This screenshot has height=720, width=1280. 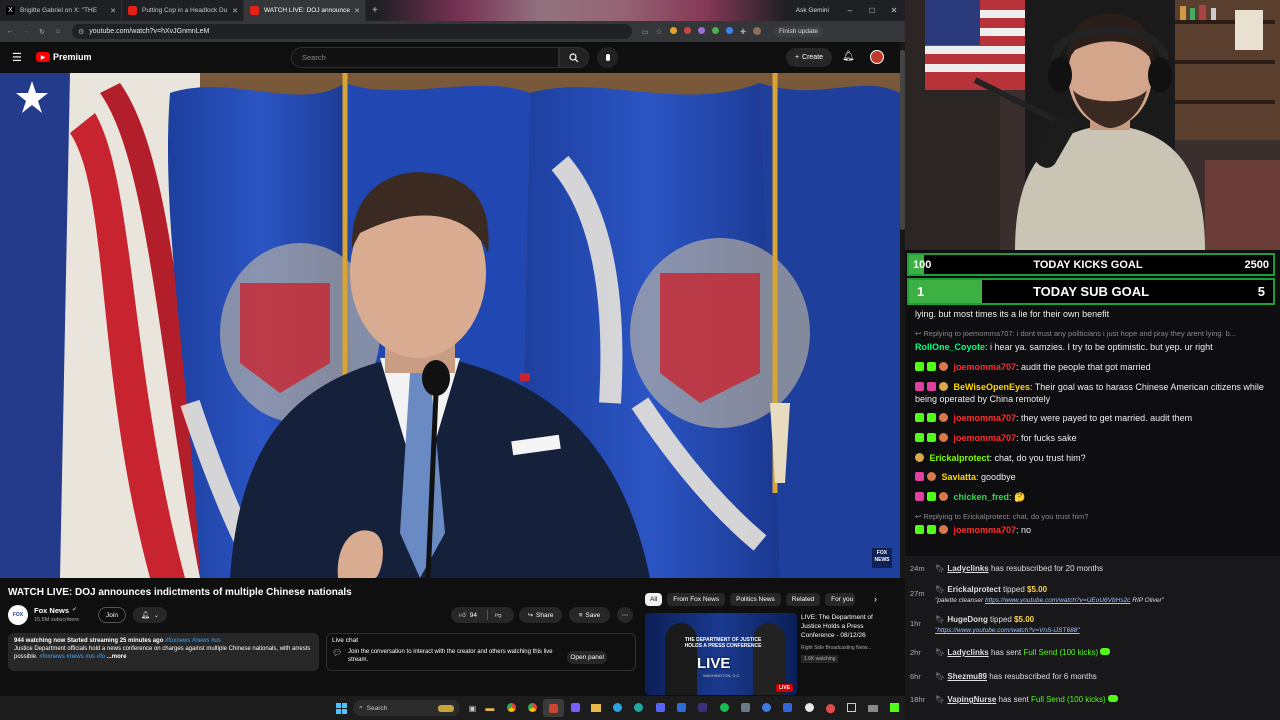 I want to click on close-window-icon: ✕, so click(x=894, y=10).